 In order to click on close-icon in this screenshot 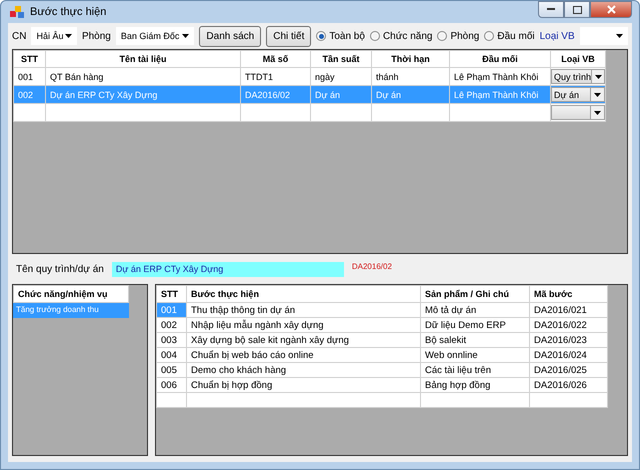, I will do `click(611, 9)`.